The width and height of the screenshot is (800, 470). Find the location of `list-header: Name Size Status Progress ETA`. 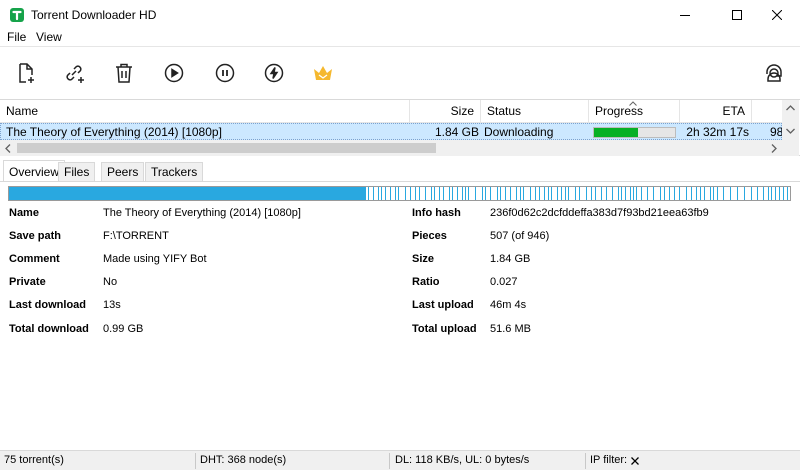

list-header: Name Size Status Progress ETA is located at coordinates (391, 111).